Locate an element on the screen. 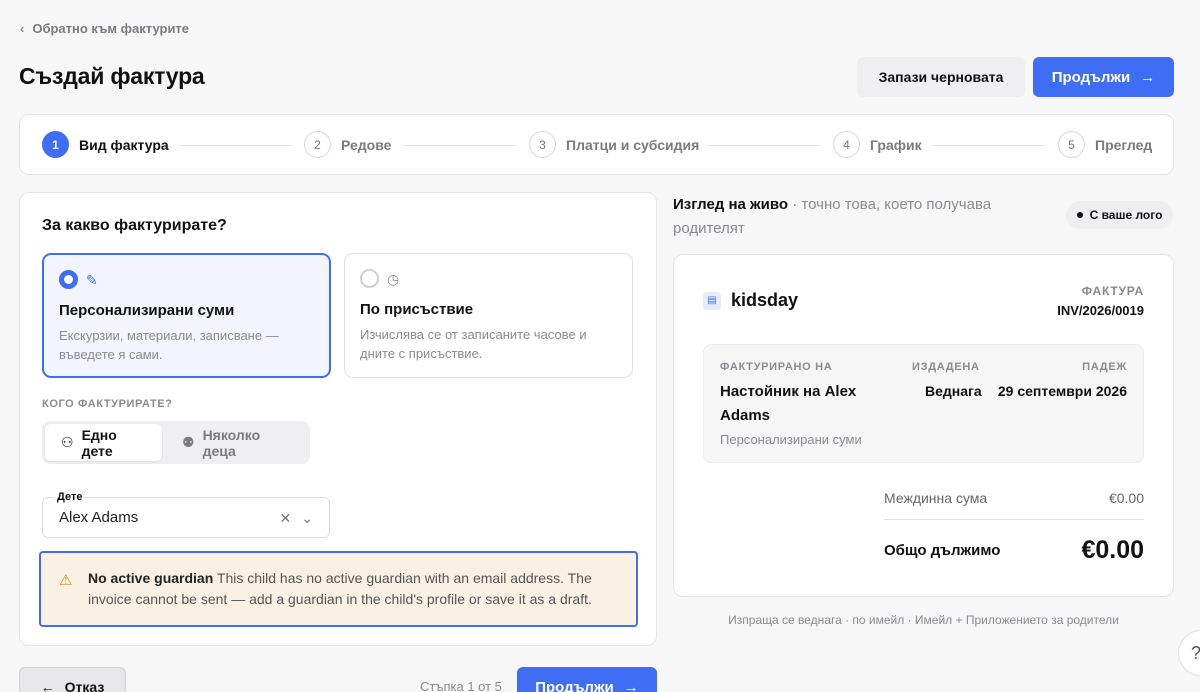  logo-badge-label: С ваше лого is located at coordinates (1126, 215).